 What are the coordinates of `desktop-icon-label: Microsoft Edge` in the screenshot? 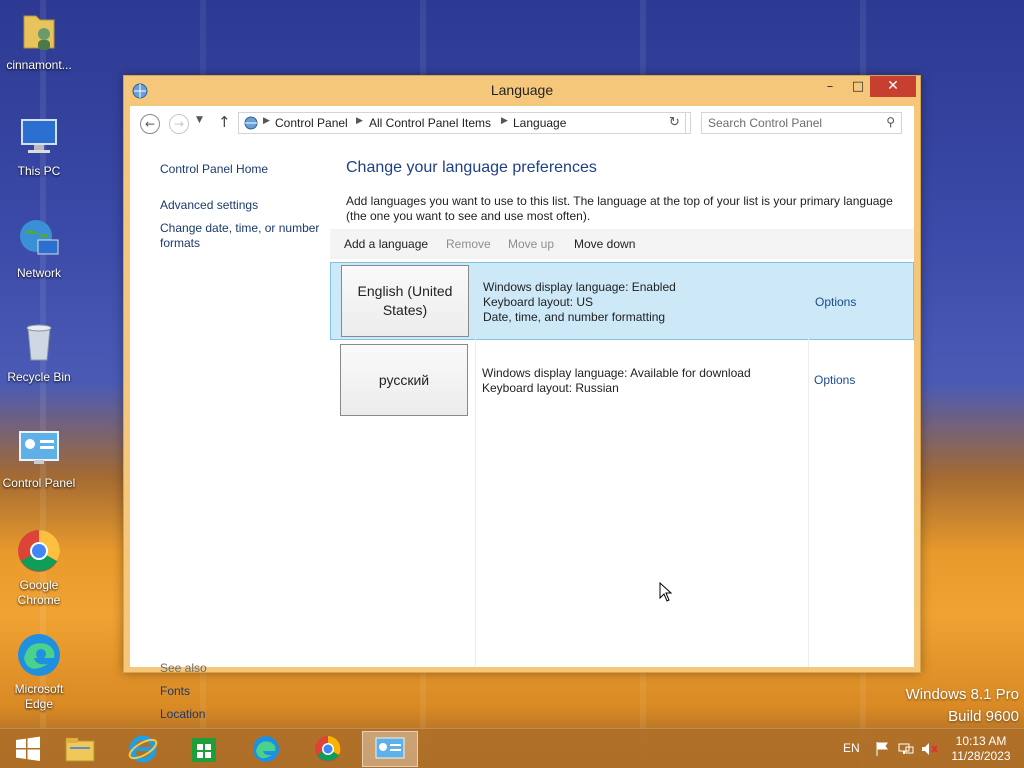 It's located at (39, 696).